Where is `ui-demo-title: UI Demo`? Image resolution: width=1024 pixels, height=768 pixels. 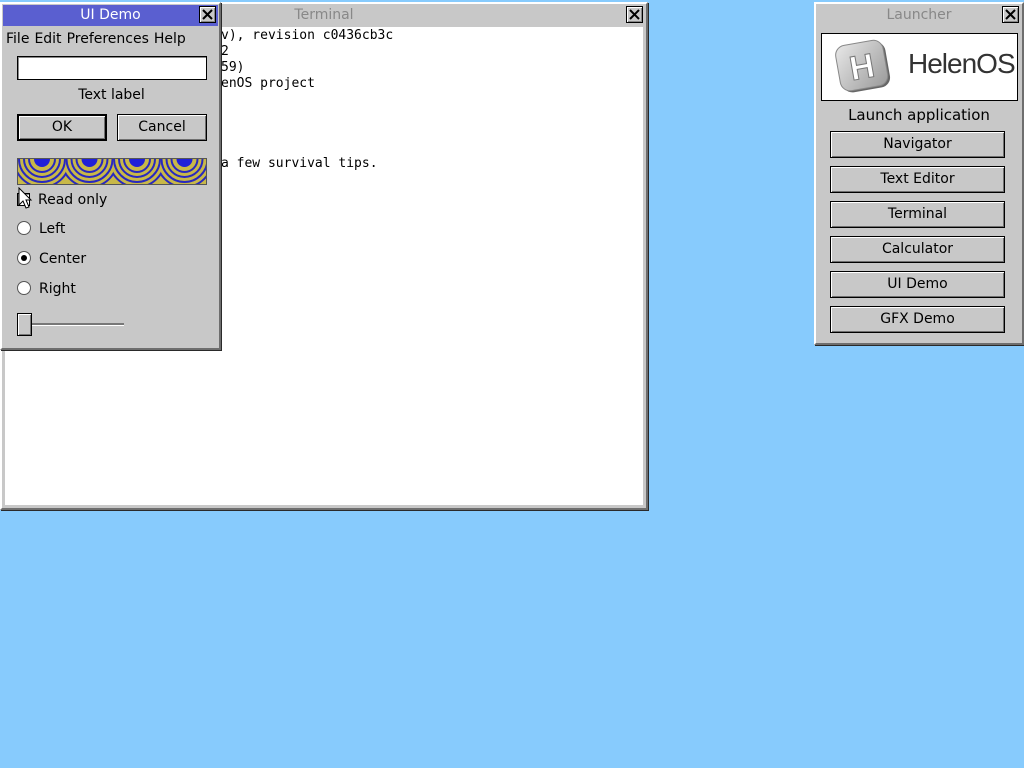 ui-demo-title: UI Demo is located at coordinates (110, 15).